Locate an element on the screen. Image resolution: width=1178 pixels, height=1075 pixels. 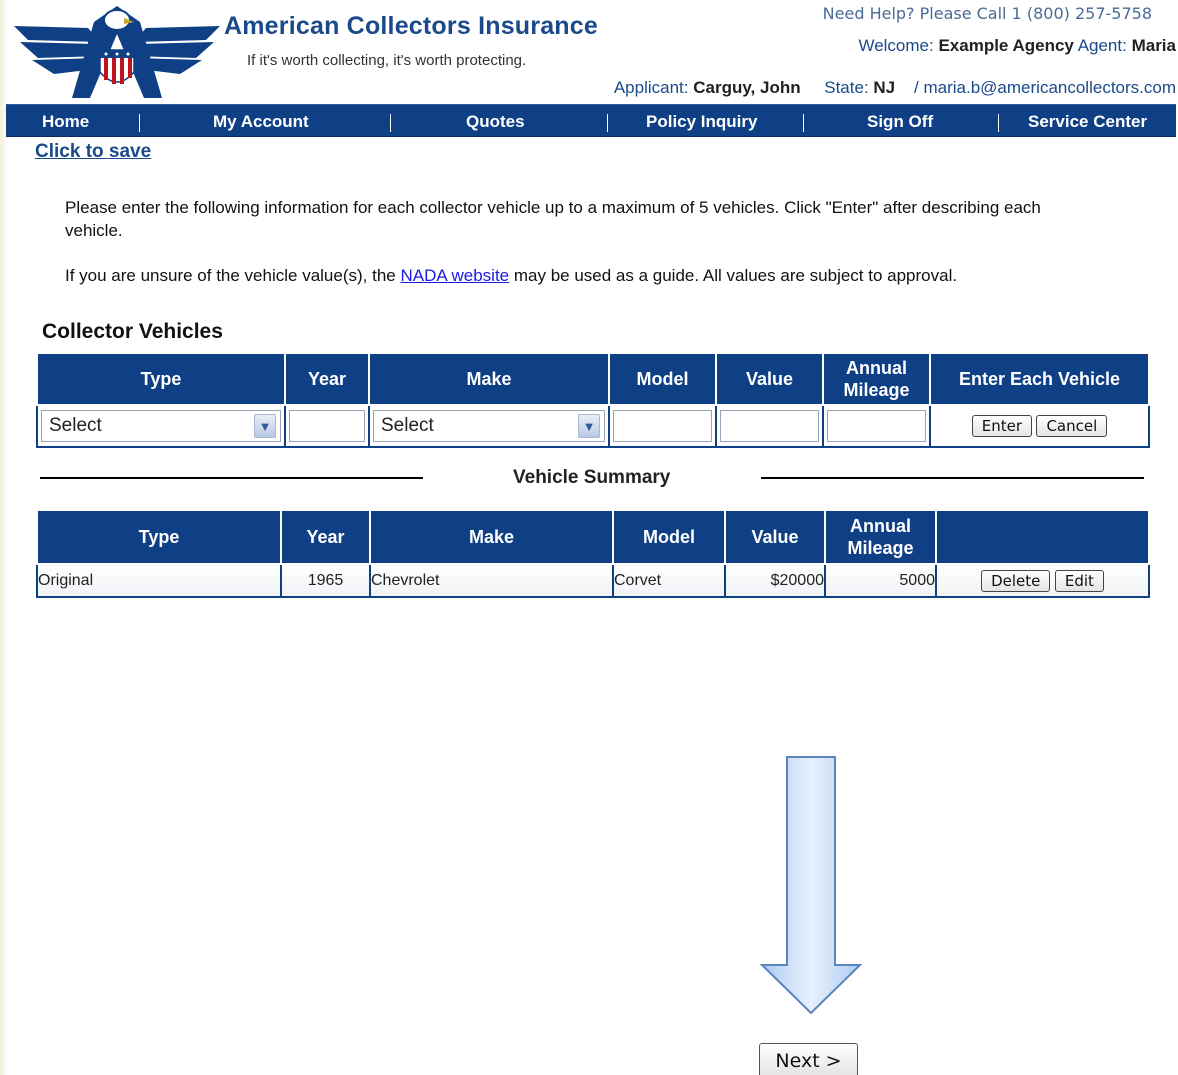
nav-service-center: Service Center is located at coordinates (1087, 121).